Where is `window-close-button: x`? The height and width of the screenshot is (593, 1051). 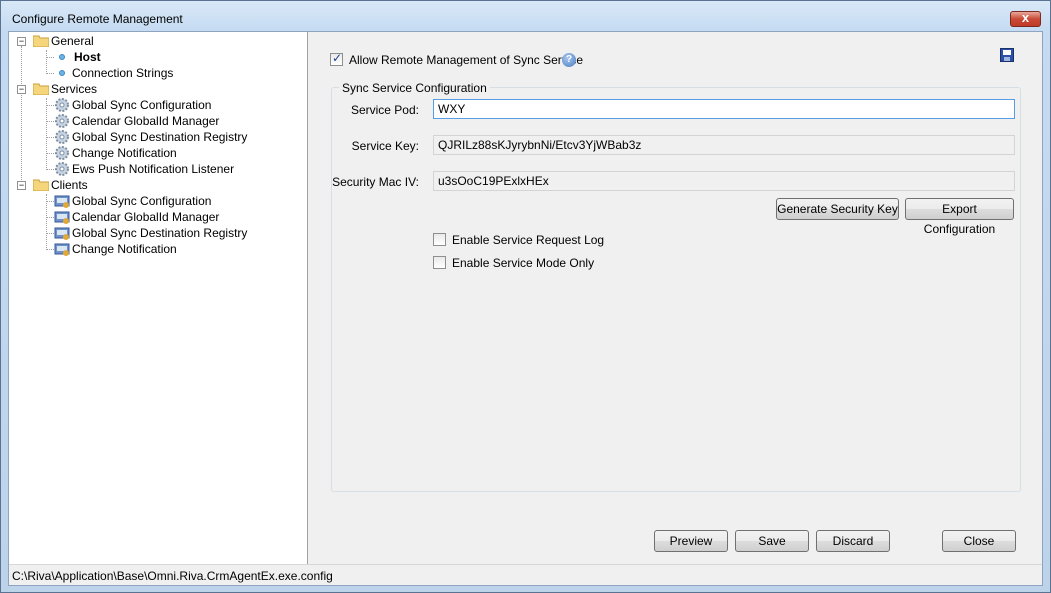
window-close-button: x is located at coordinates (1025, 18).